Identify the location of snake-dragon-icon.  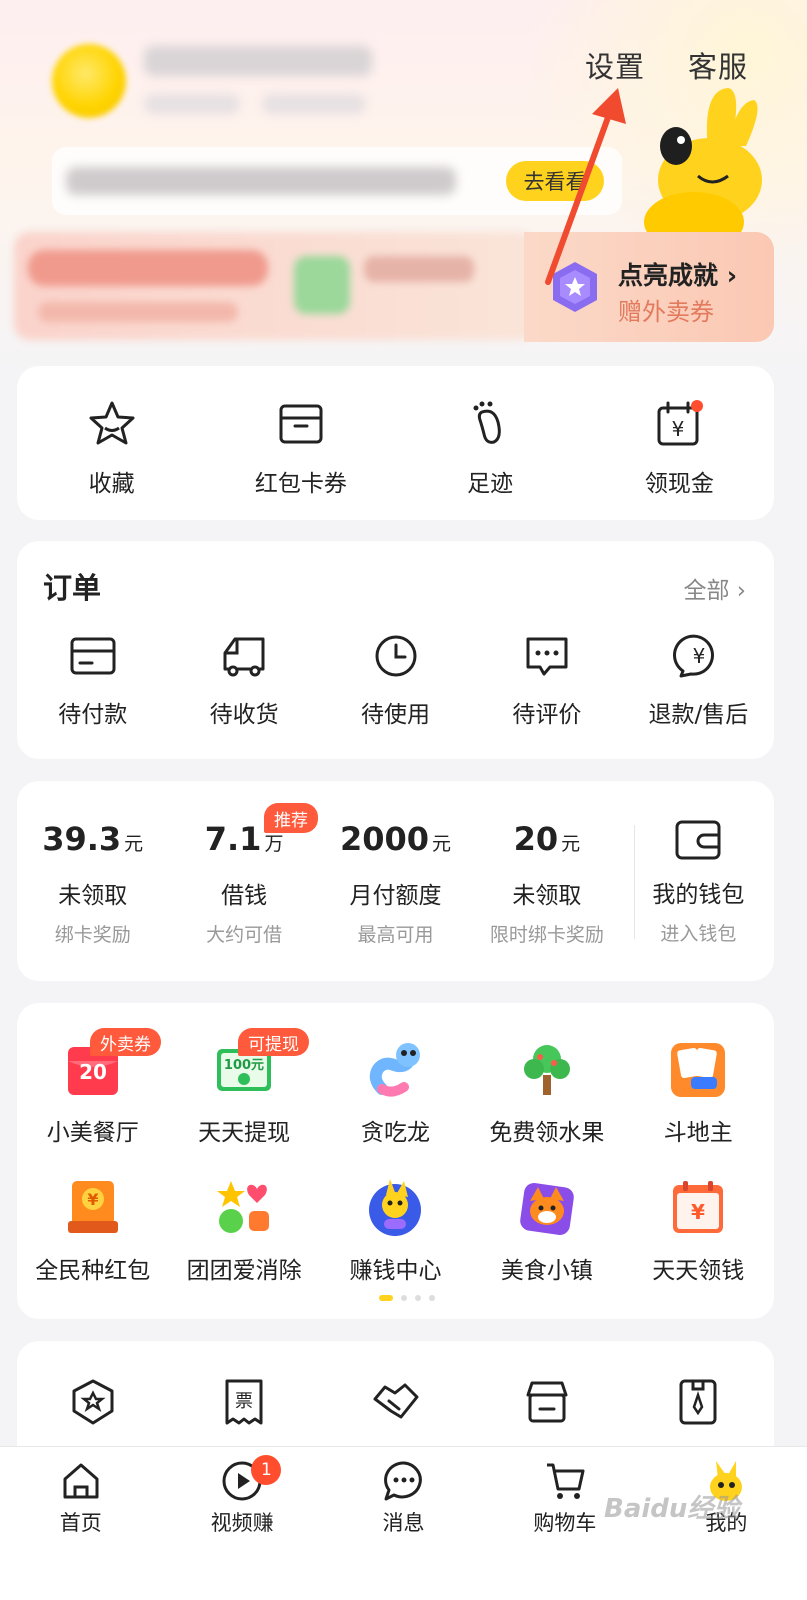
(395, 1070).